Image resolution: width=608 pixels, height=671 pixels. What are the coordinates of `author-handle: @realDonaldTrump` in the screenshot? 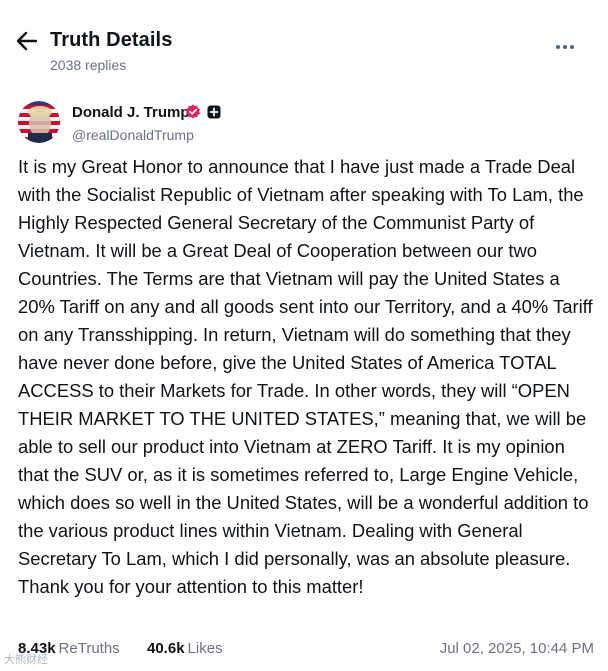 It's located at (133, 135).